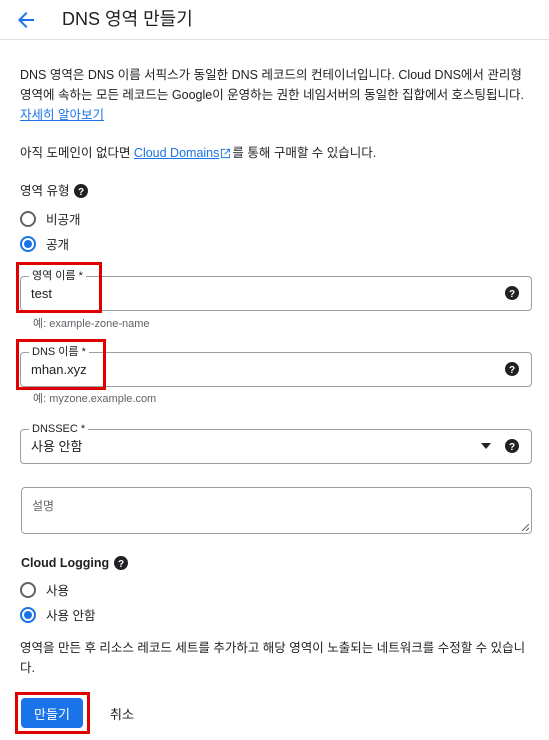 The height and width of the screenshot is (740, 549). I want to click on description-placeholder: 설명, so click(43, 506).